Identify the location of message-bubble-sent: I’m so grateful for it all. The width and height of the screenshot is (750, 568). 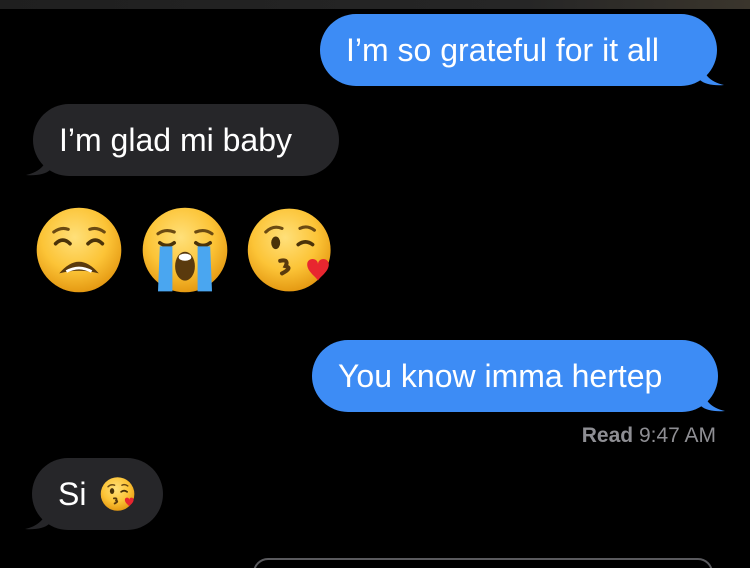
(522, 50).